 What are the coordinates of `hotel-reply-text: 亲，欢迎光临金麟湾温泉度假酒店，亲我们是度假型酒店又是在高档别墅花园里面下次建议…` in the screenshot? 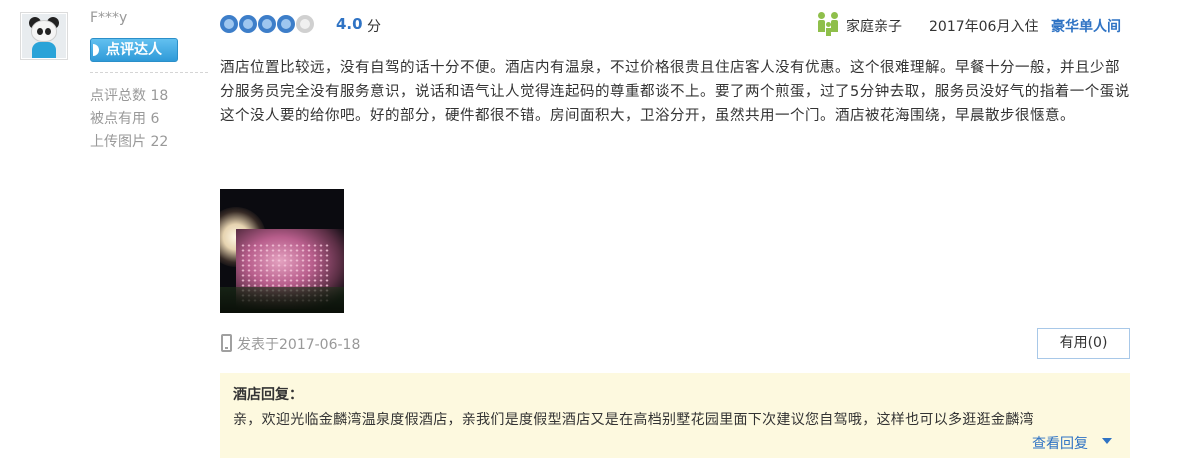 It's located at (633, 420).